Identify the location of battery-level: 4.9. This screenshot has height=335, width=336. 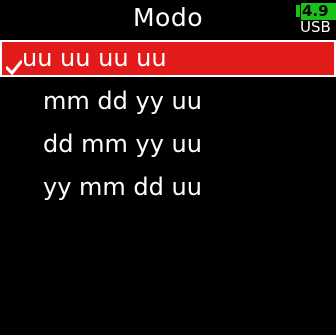
(318, 11).